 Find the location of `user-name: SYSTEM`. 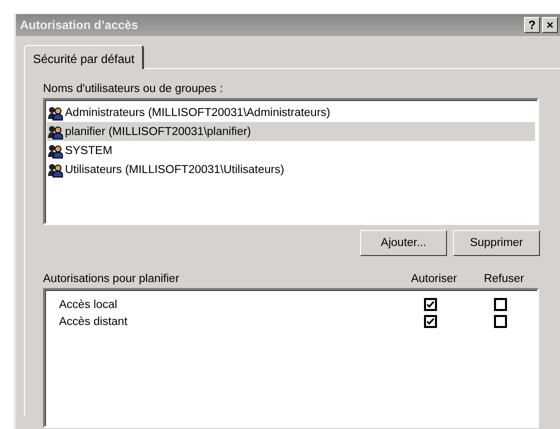

user-name: SYSTEM is located at coordinates (88, 150).